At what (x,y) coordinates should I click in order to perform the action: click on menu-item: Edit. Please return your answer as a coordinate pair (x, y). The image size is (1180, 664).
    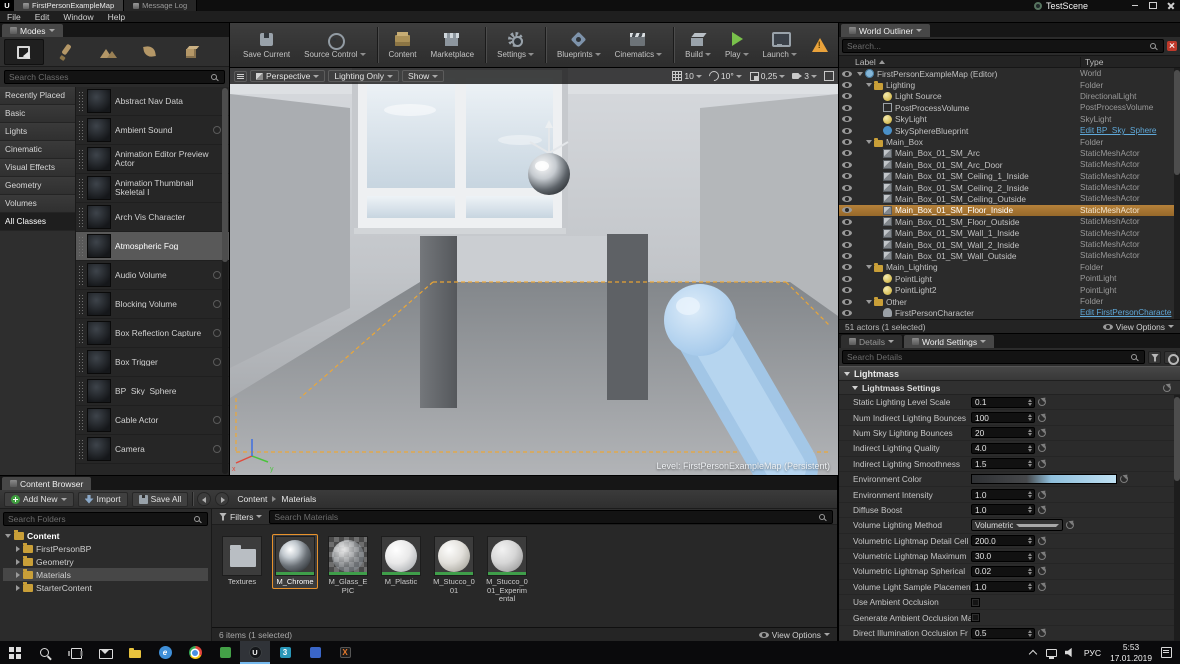
    Looking at the image, I should click on (42, 17).